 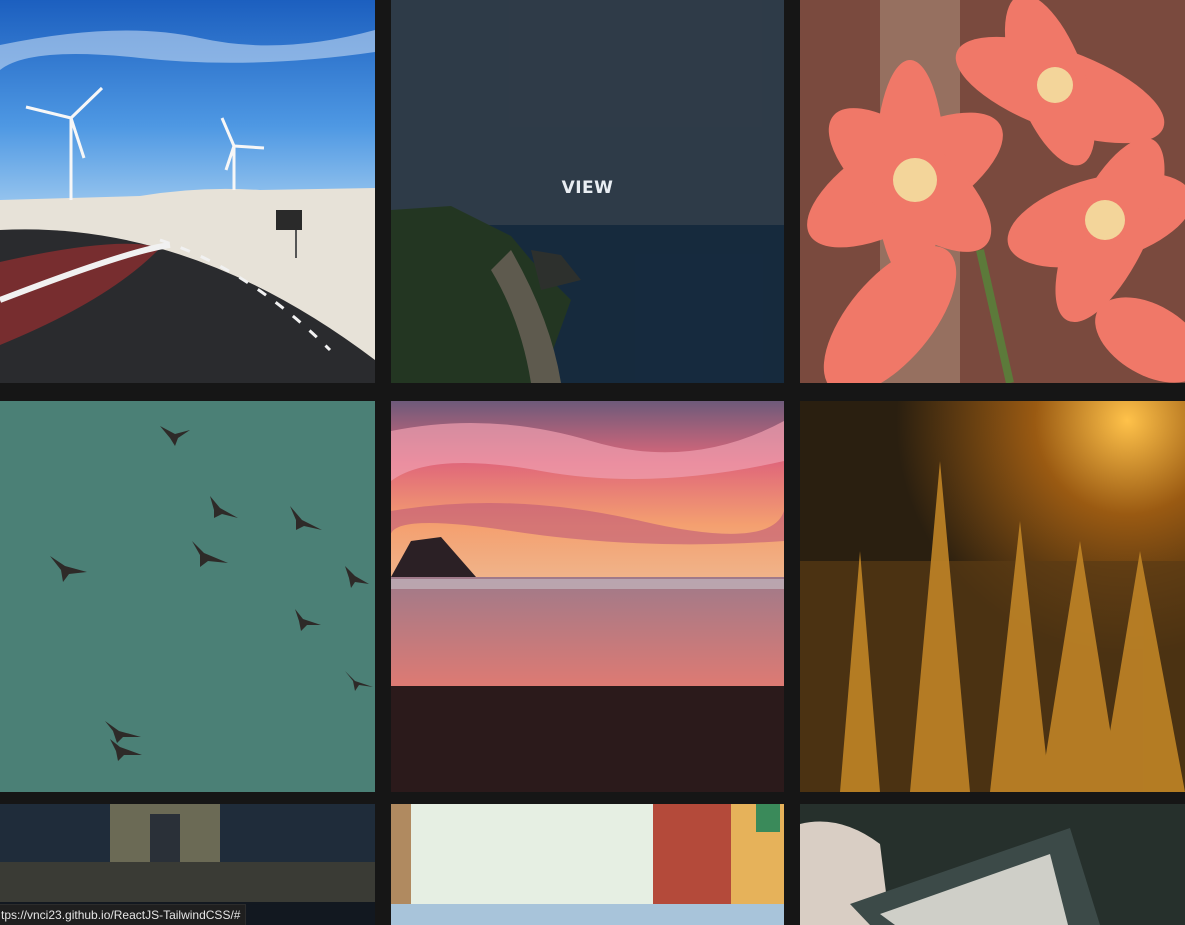 I want to click on gallery-image-beach-sunset, so click(x=587, y=596).